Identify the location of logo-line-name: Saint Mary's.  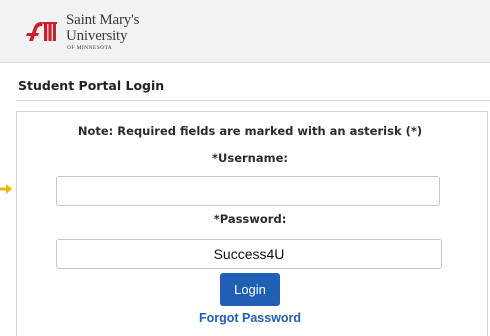
(103, 20).